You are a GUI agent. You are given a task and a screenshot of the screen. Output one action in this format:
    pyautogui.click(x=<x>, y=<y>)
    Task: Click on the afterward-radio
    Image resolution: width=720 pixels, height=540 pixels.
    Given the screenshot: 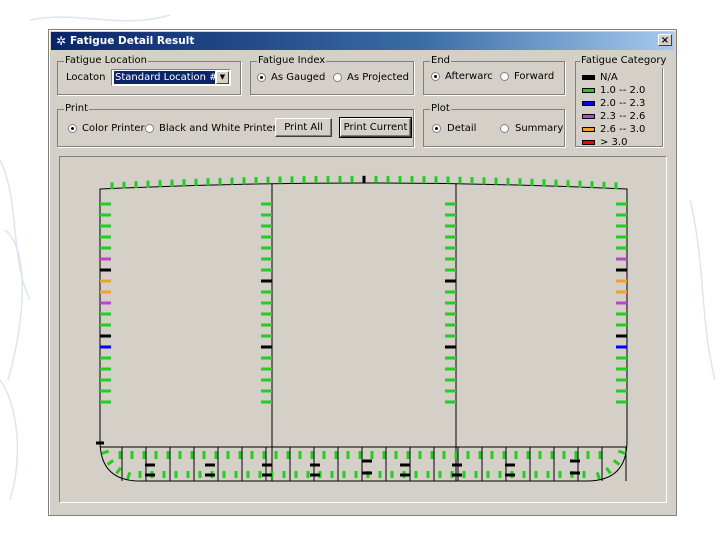 What is the action you would take?
    pyautogui.click(x=435, y=76)
    